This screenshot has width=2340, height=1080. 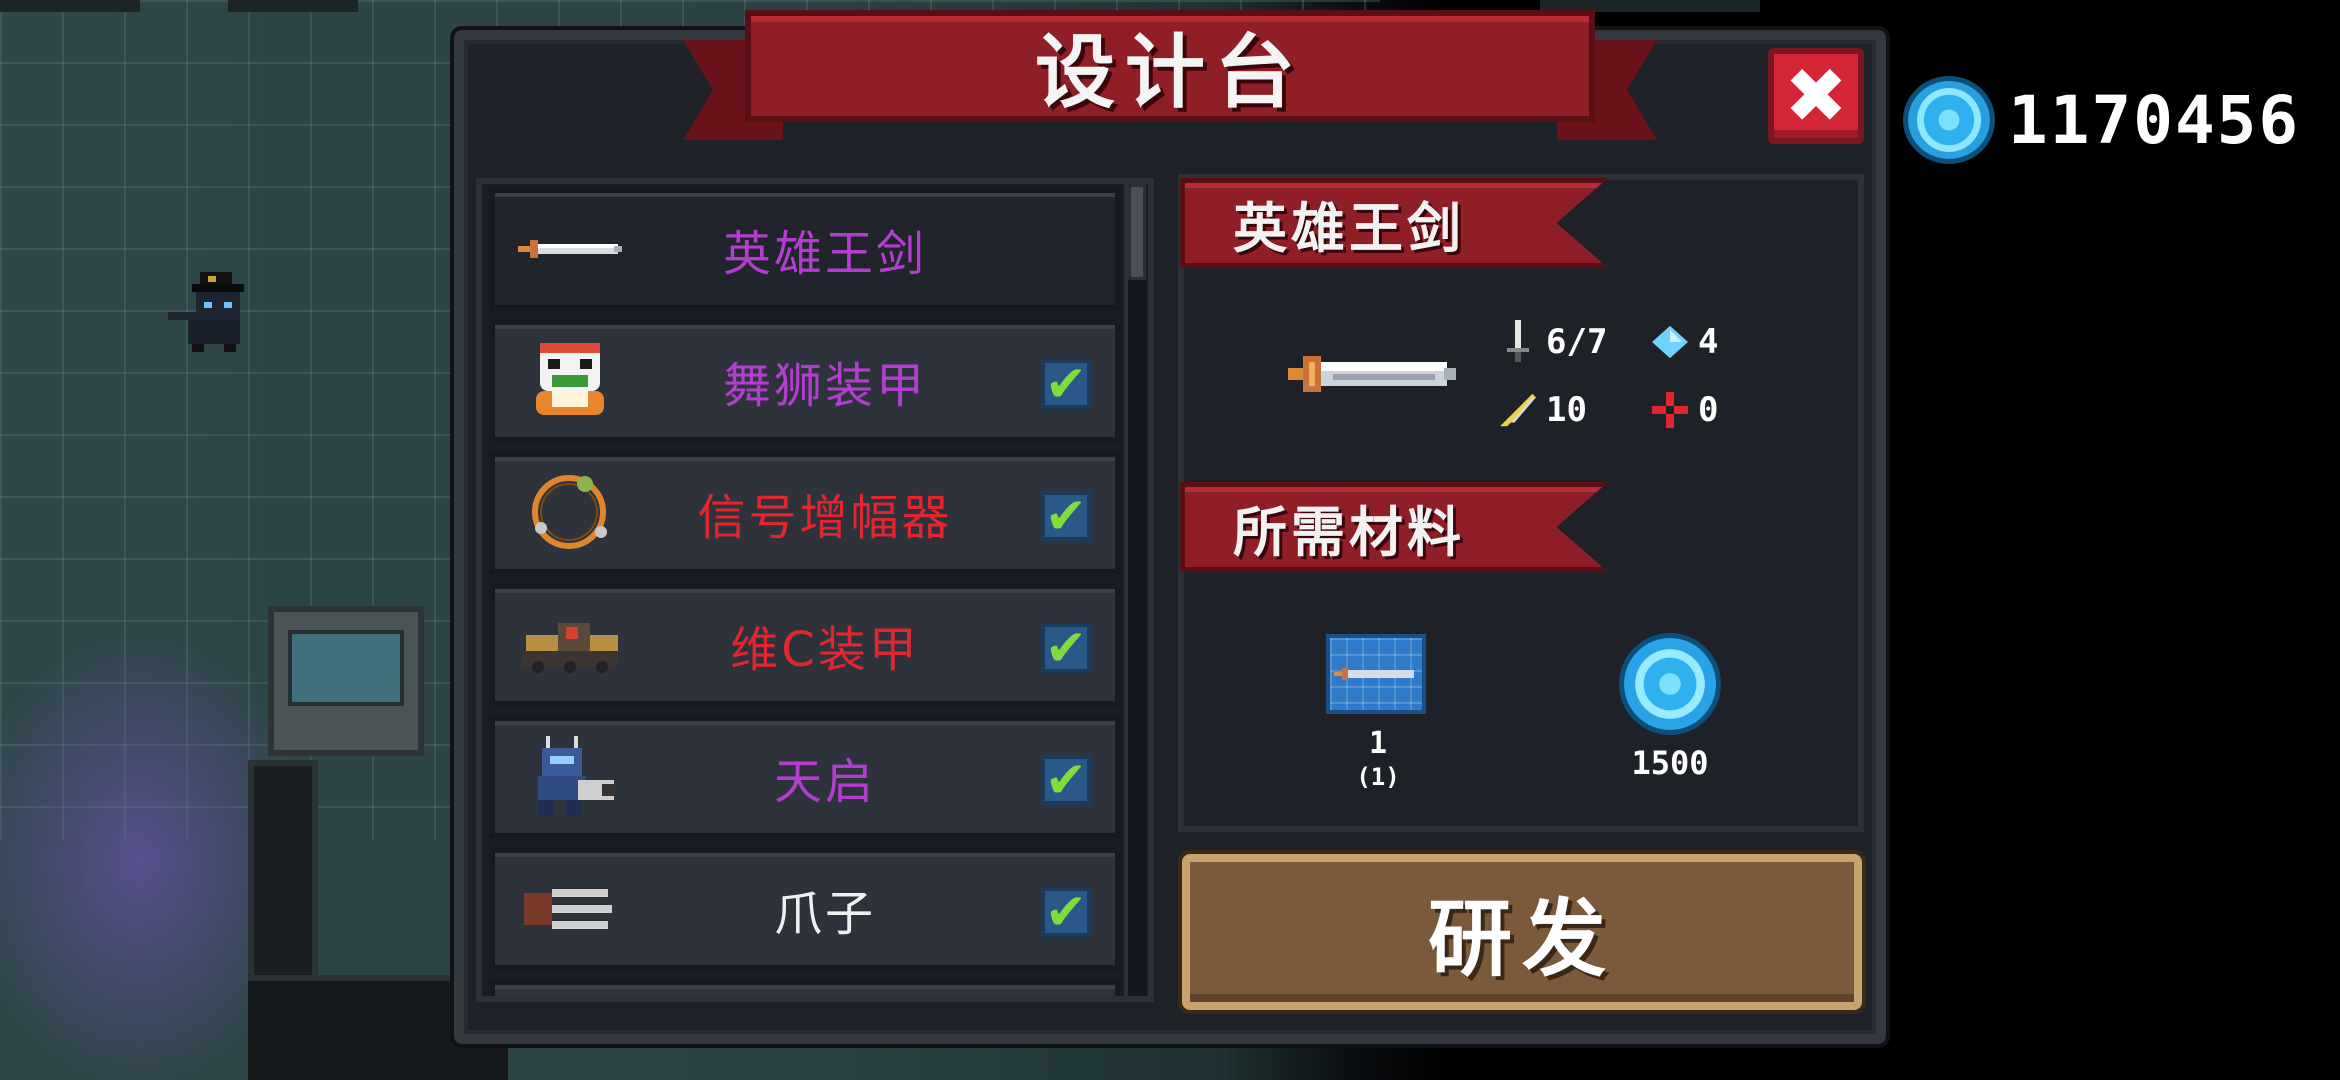 I want to click on item-name: 信号增幅器, so click(x=825, y=518).